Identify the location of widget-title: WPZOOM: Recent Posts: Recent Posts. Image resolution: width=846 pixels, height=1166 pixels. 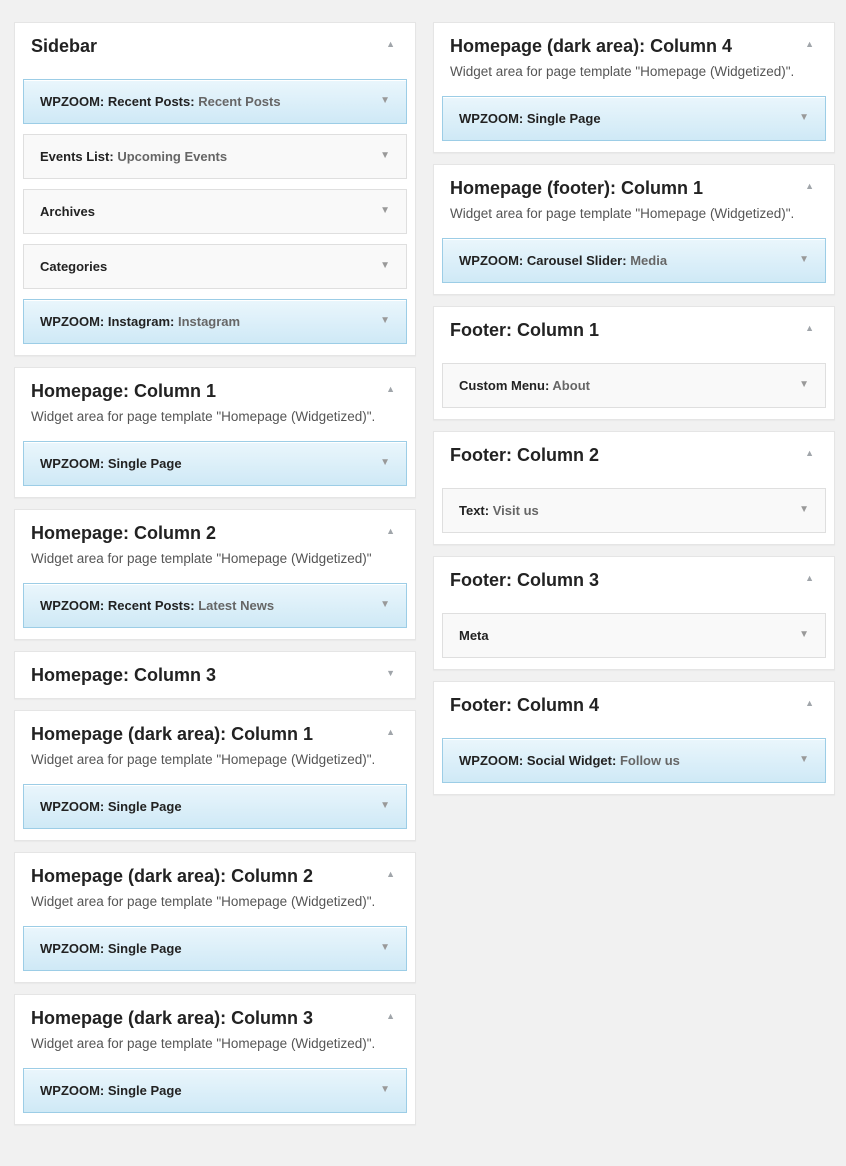
(160, 101).